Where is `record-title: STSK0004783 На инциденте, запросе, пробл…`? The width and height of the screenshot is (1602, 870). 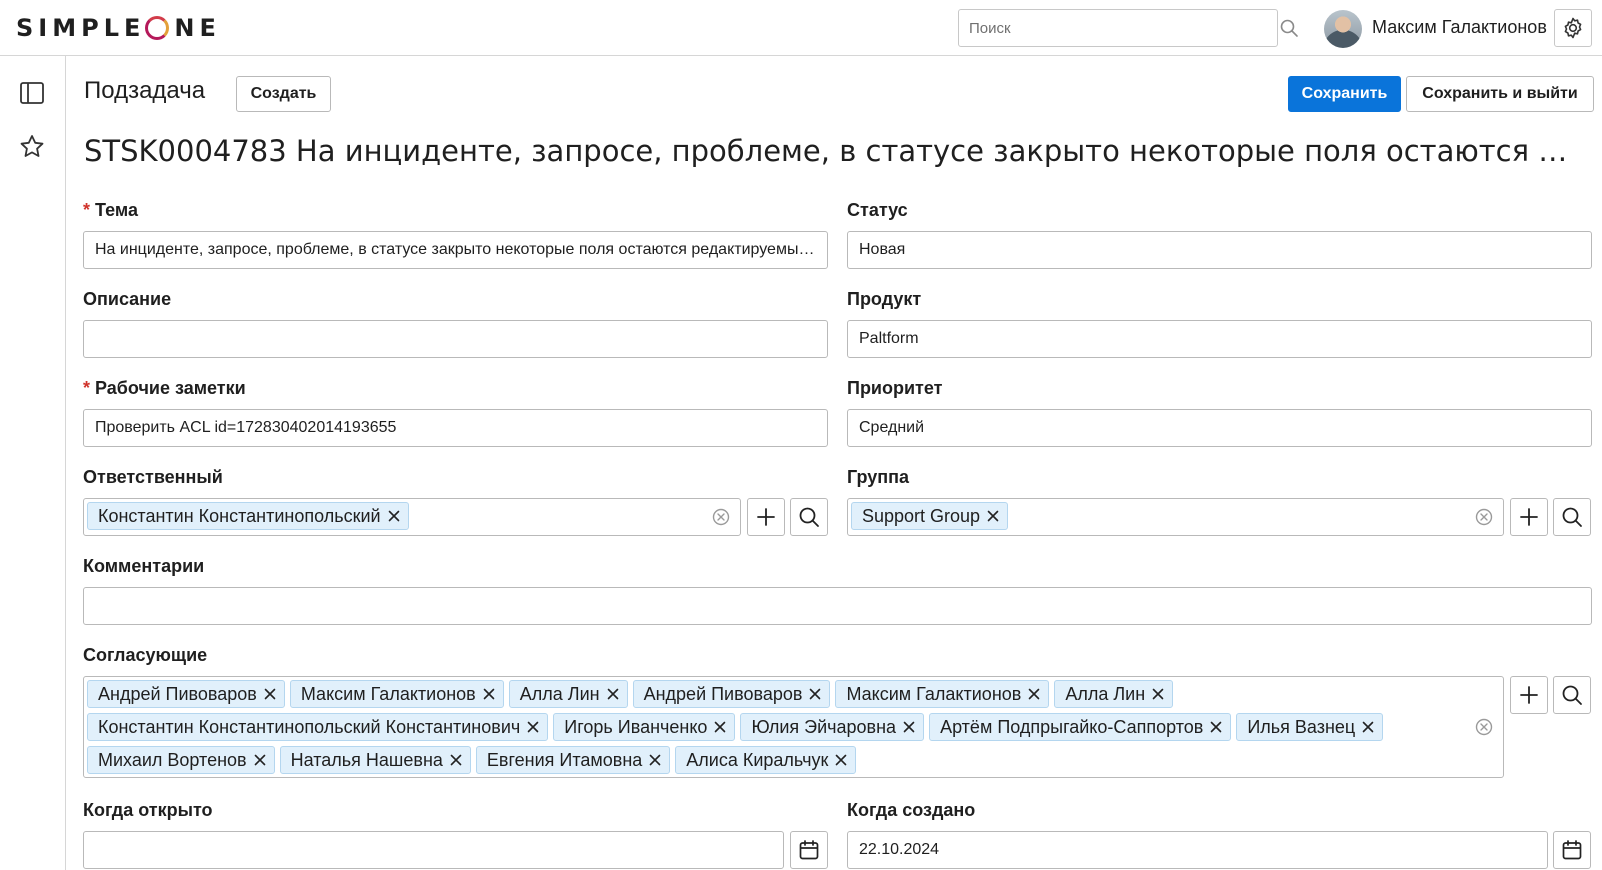 record-title: STSK0004783 На инциденте, запросе, пробл… is located at coordinates (834, 151).